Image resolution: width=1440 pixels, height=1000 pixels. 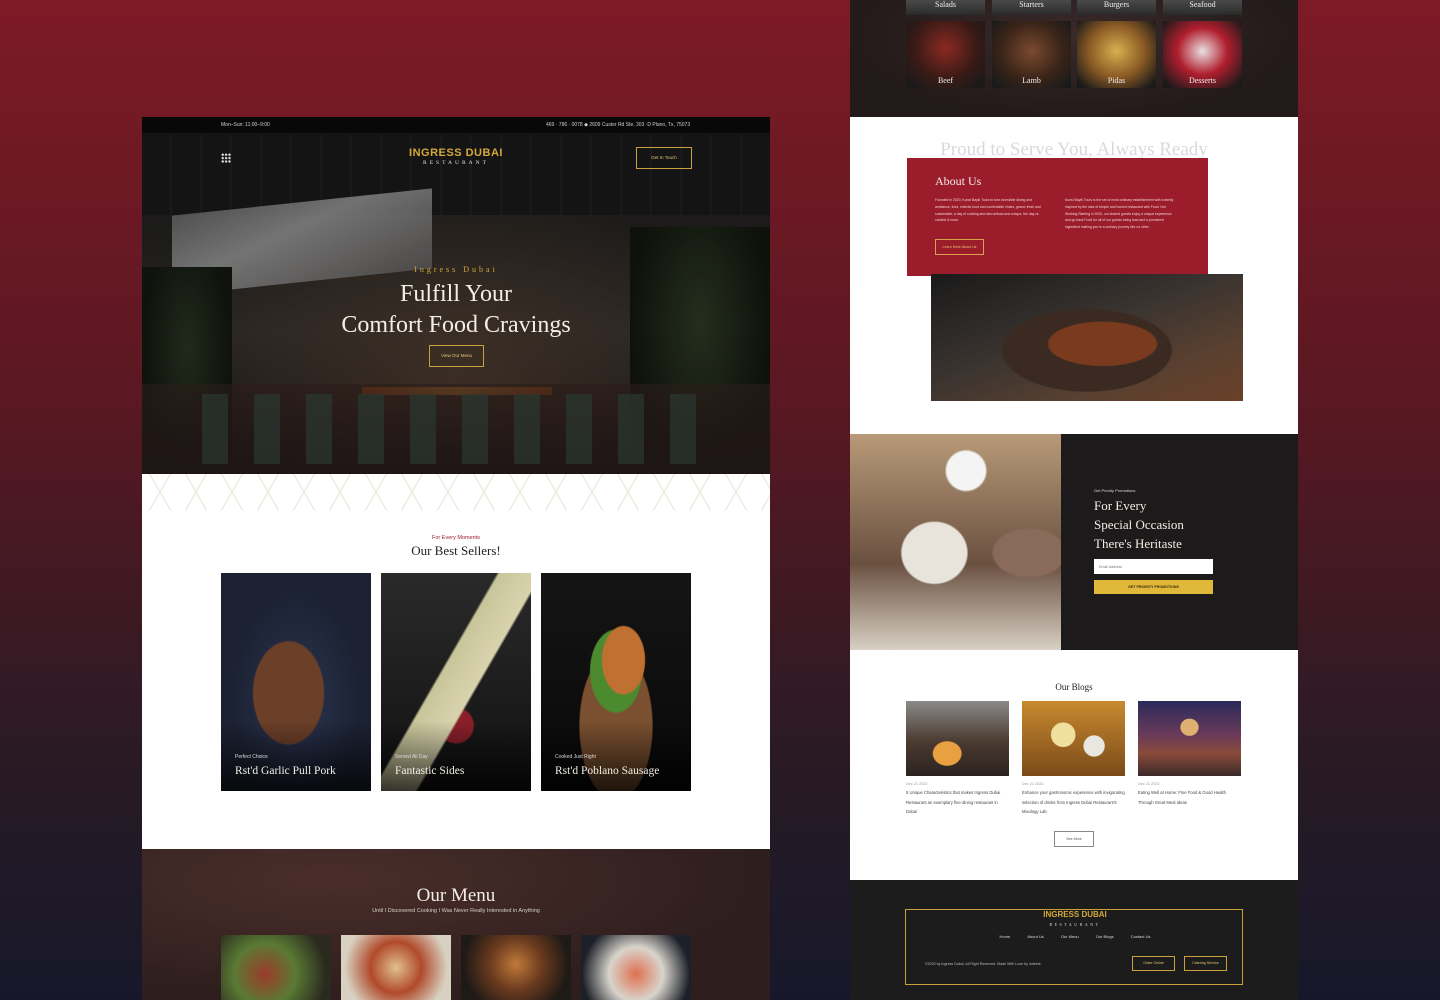 I want to click on category-tile-desserts: Desserts, so click(x=1202, y=54).